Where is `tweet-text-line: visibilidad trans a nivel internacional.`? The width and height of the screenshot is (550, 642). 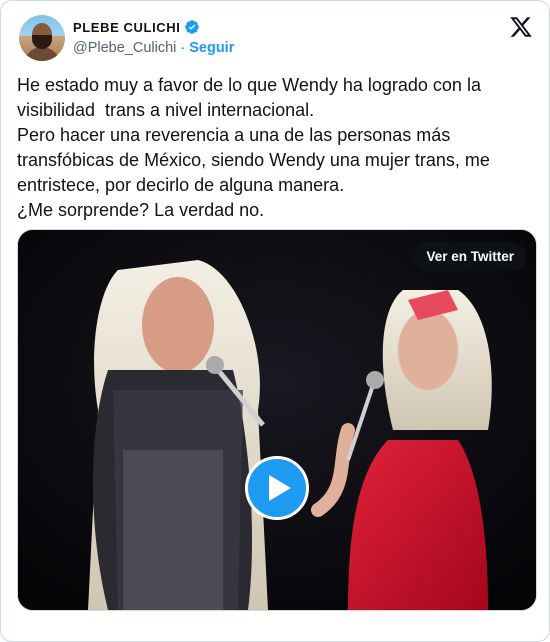 tweet-text-line: visibilidad trans a nivel internacional. is located at coordinates (166, 110).